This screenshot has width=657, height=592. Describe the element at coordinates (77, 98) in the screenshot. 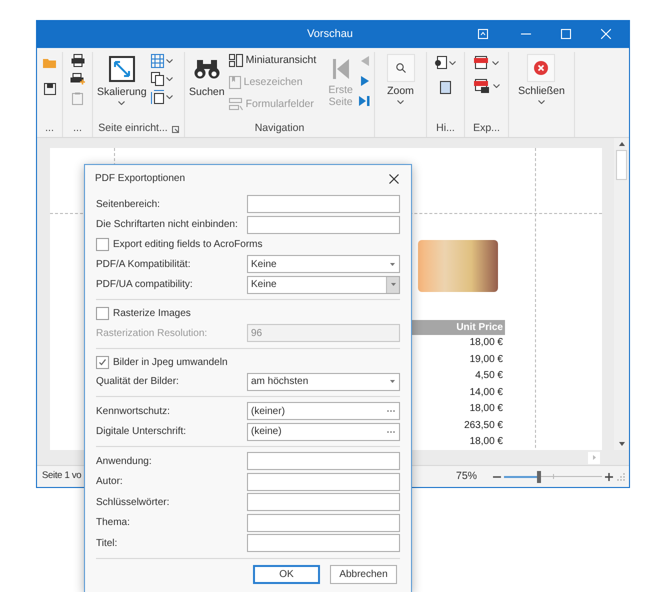

I see `clipboard-icon` at that location.